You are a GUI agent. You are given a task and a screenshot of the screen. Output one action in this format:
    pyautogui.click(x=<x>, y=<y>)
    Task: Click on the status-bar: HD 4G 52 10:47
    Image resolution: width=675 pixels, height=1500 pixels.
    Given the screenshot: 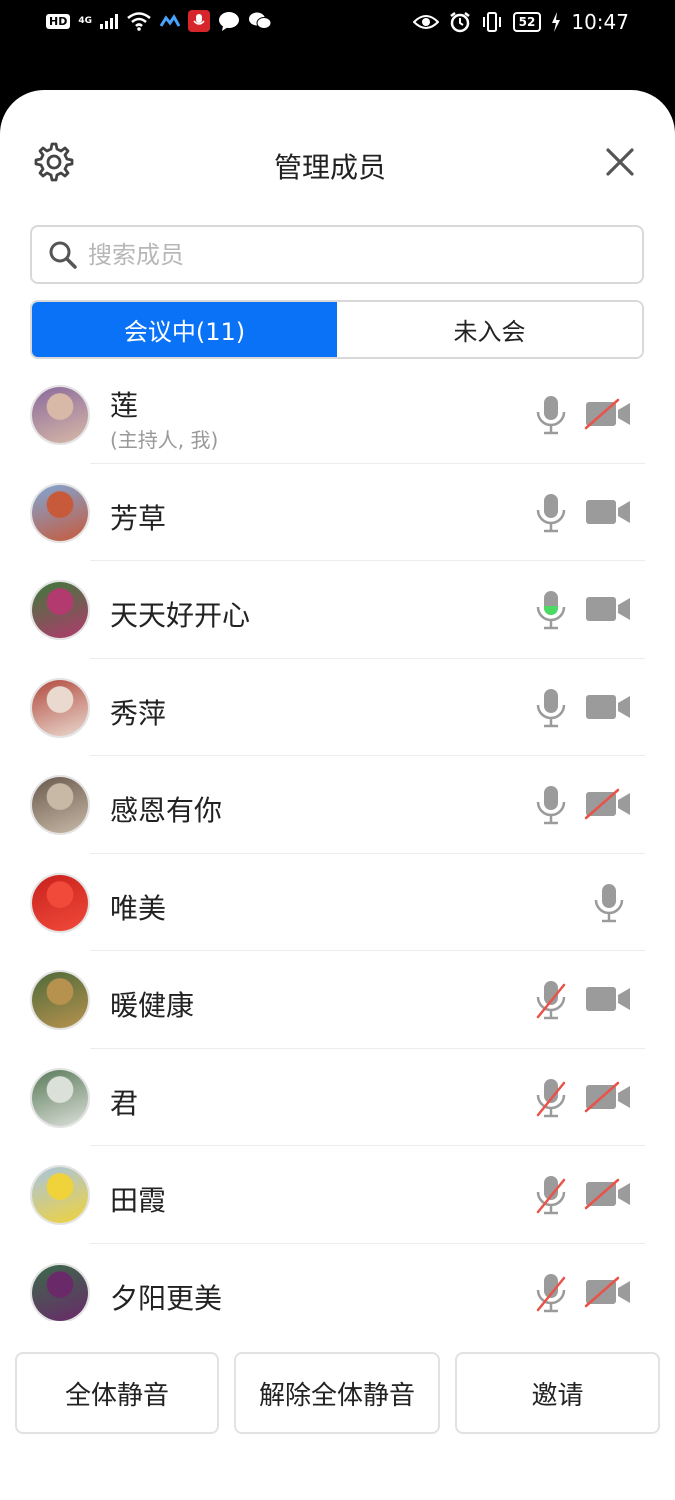 What is the action you would take?
    pyautogui.click(x=337, y=24)
    